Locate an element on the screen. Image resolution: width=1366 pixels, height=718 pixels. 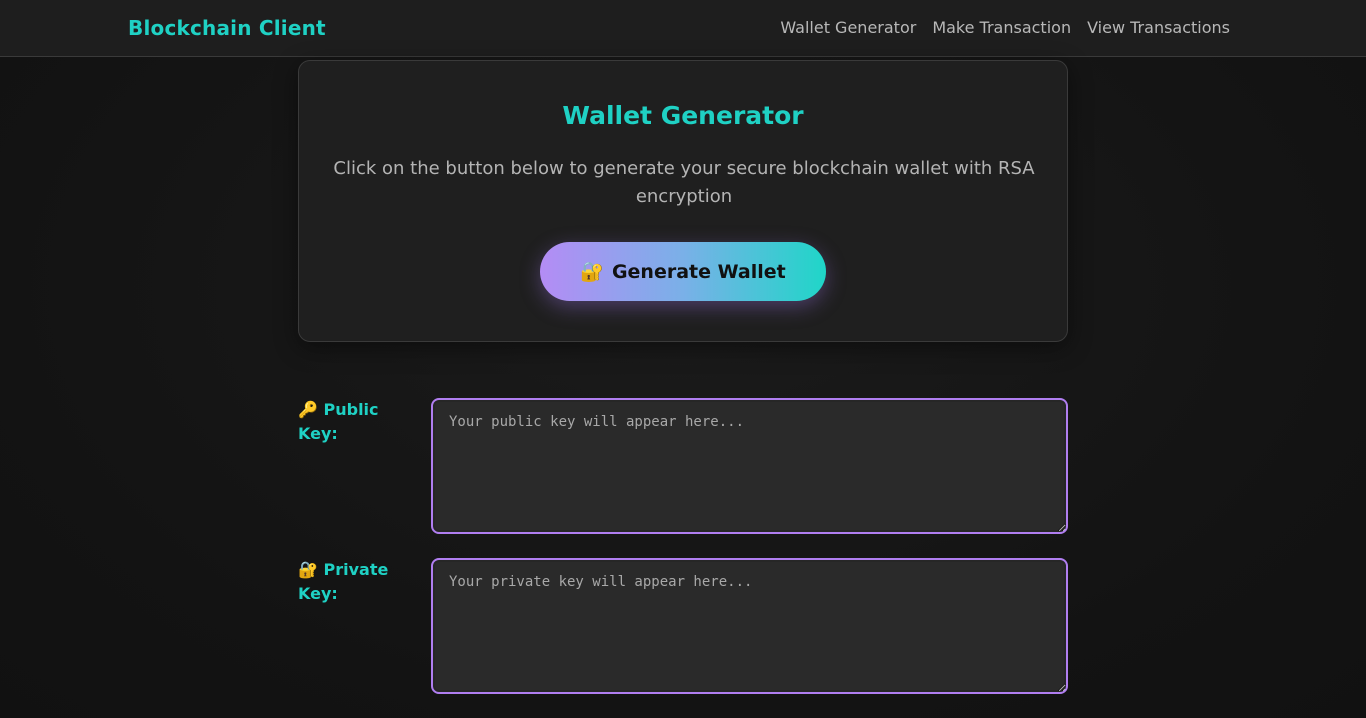
brand-title: Blockchain Client is located at coordinates (227, 28).